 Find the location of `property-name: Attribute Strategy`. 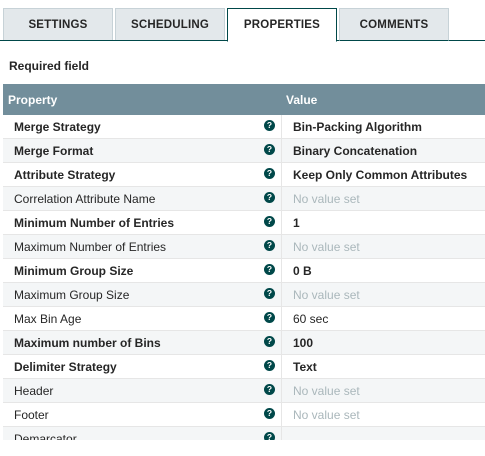

property-name: Attribute Strategy is located at coordinates (65, 175).